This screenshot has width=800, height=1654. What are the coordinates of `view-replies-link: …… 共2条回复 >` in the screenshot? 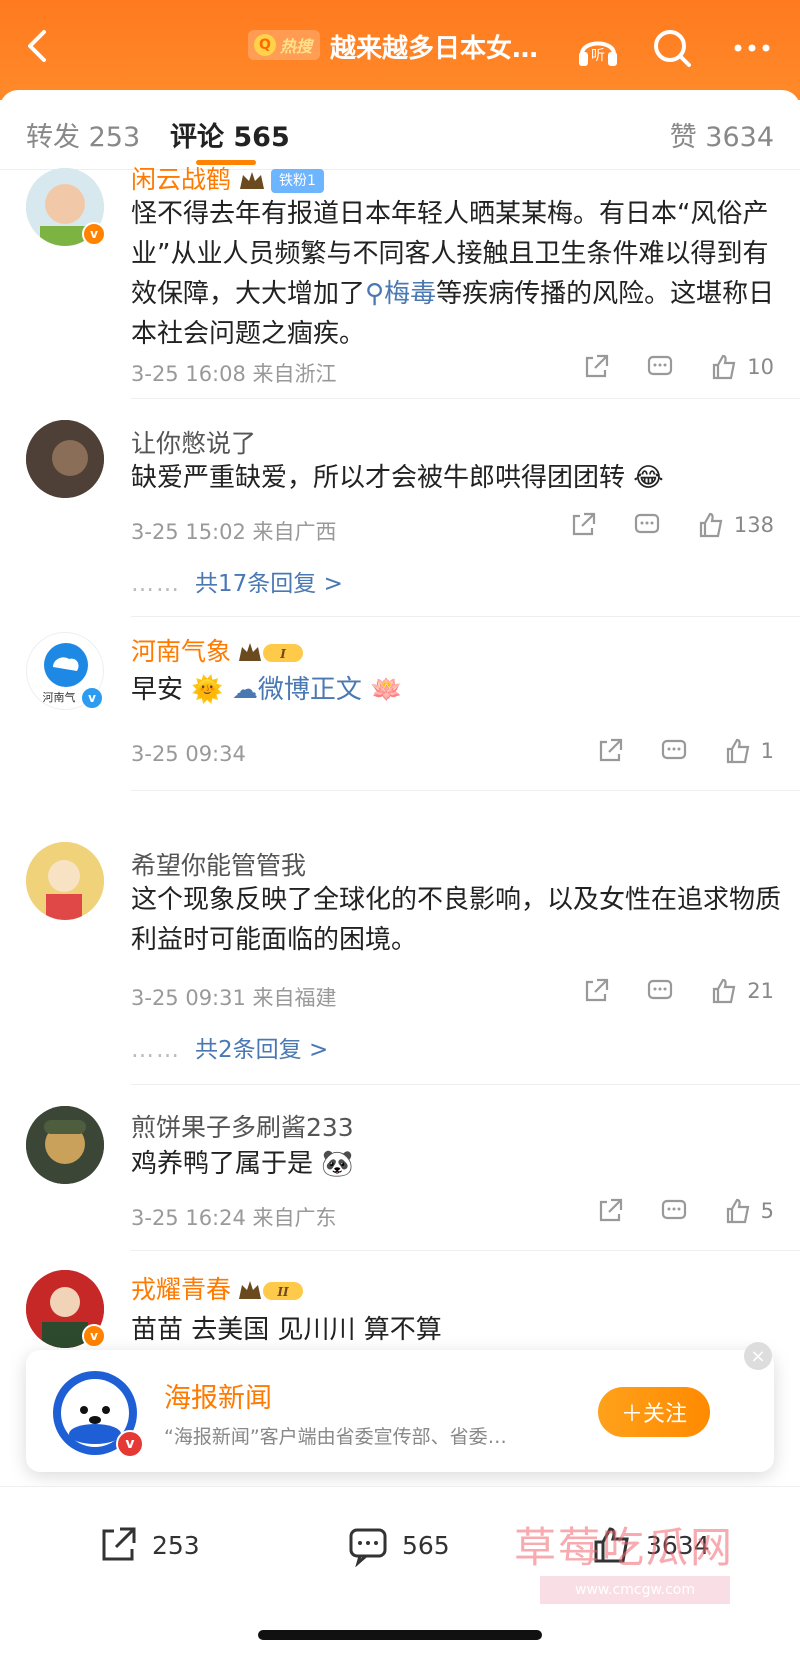 It's located at (229, 1047).